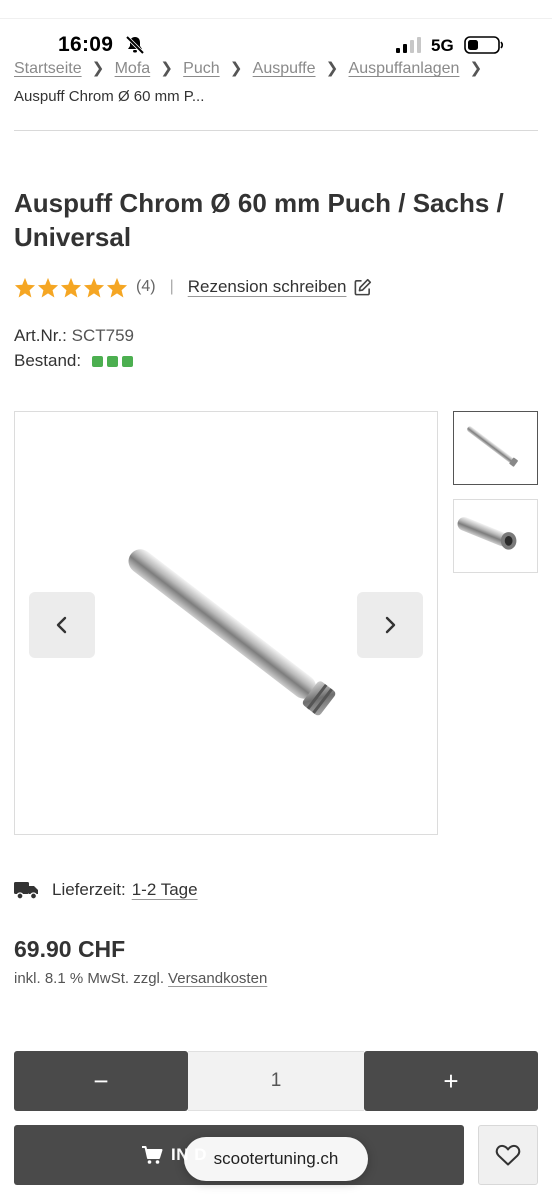 Image resolution: width=552 pixels, height=1200 pixels. I want to click on product-meta: Art.Nr.: SCT759 Bestand:, so click(74, 348).